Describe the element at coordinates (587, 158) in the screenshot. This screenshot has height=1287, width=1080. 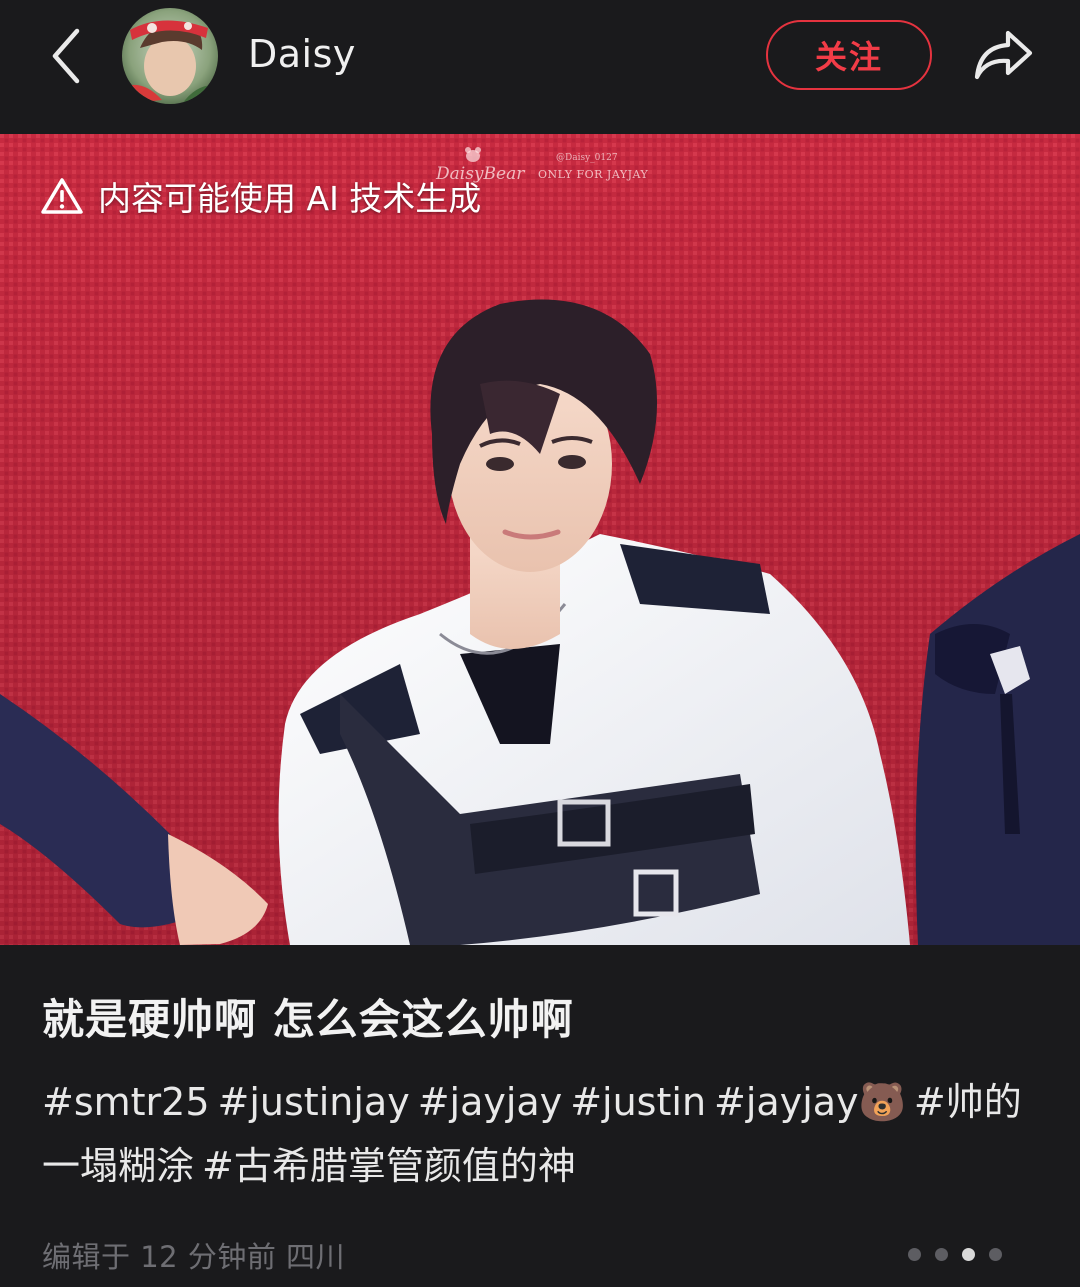
I see `watermark-handle: @Daisy_0127` at that location.